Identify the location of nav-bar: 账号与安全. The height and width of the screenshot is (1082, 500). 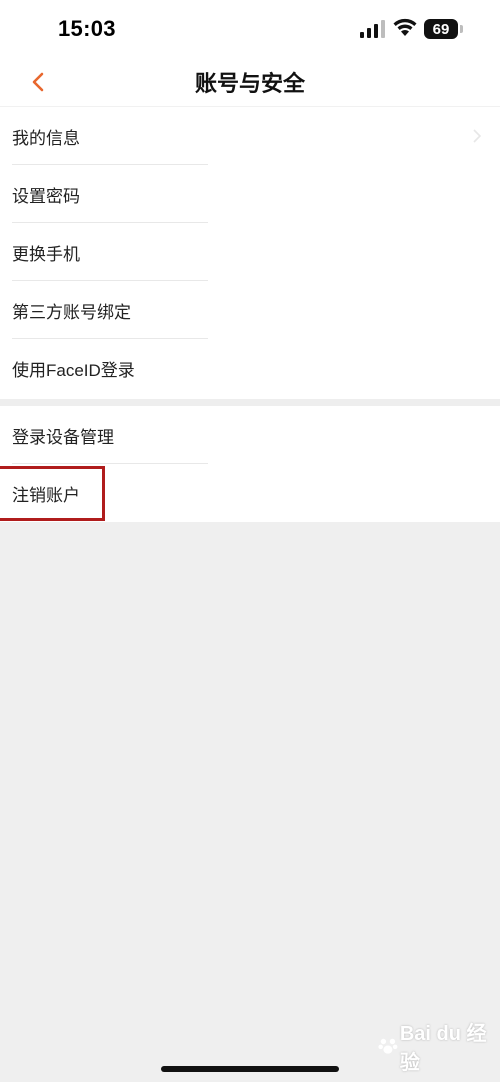
(250, 82).